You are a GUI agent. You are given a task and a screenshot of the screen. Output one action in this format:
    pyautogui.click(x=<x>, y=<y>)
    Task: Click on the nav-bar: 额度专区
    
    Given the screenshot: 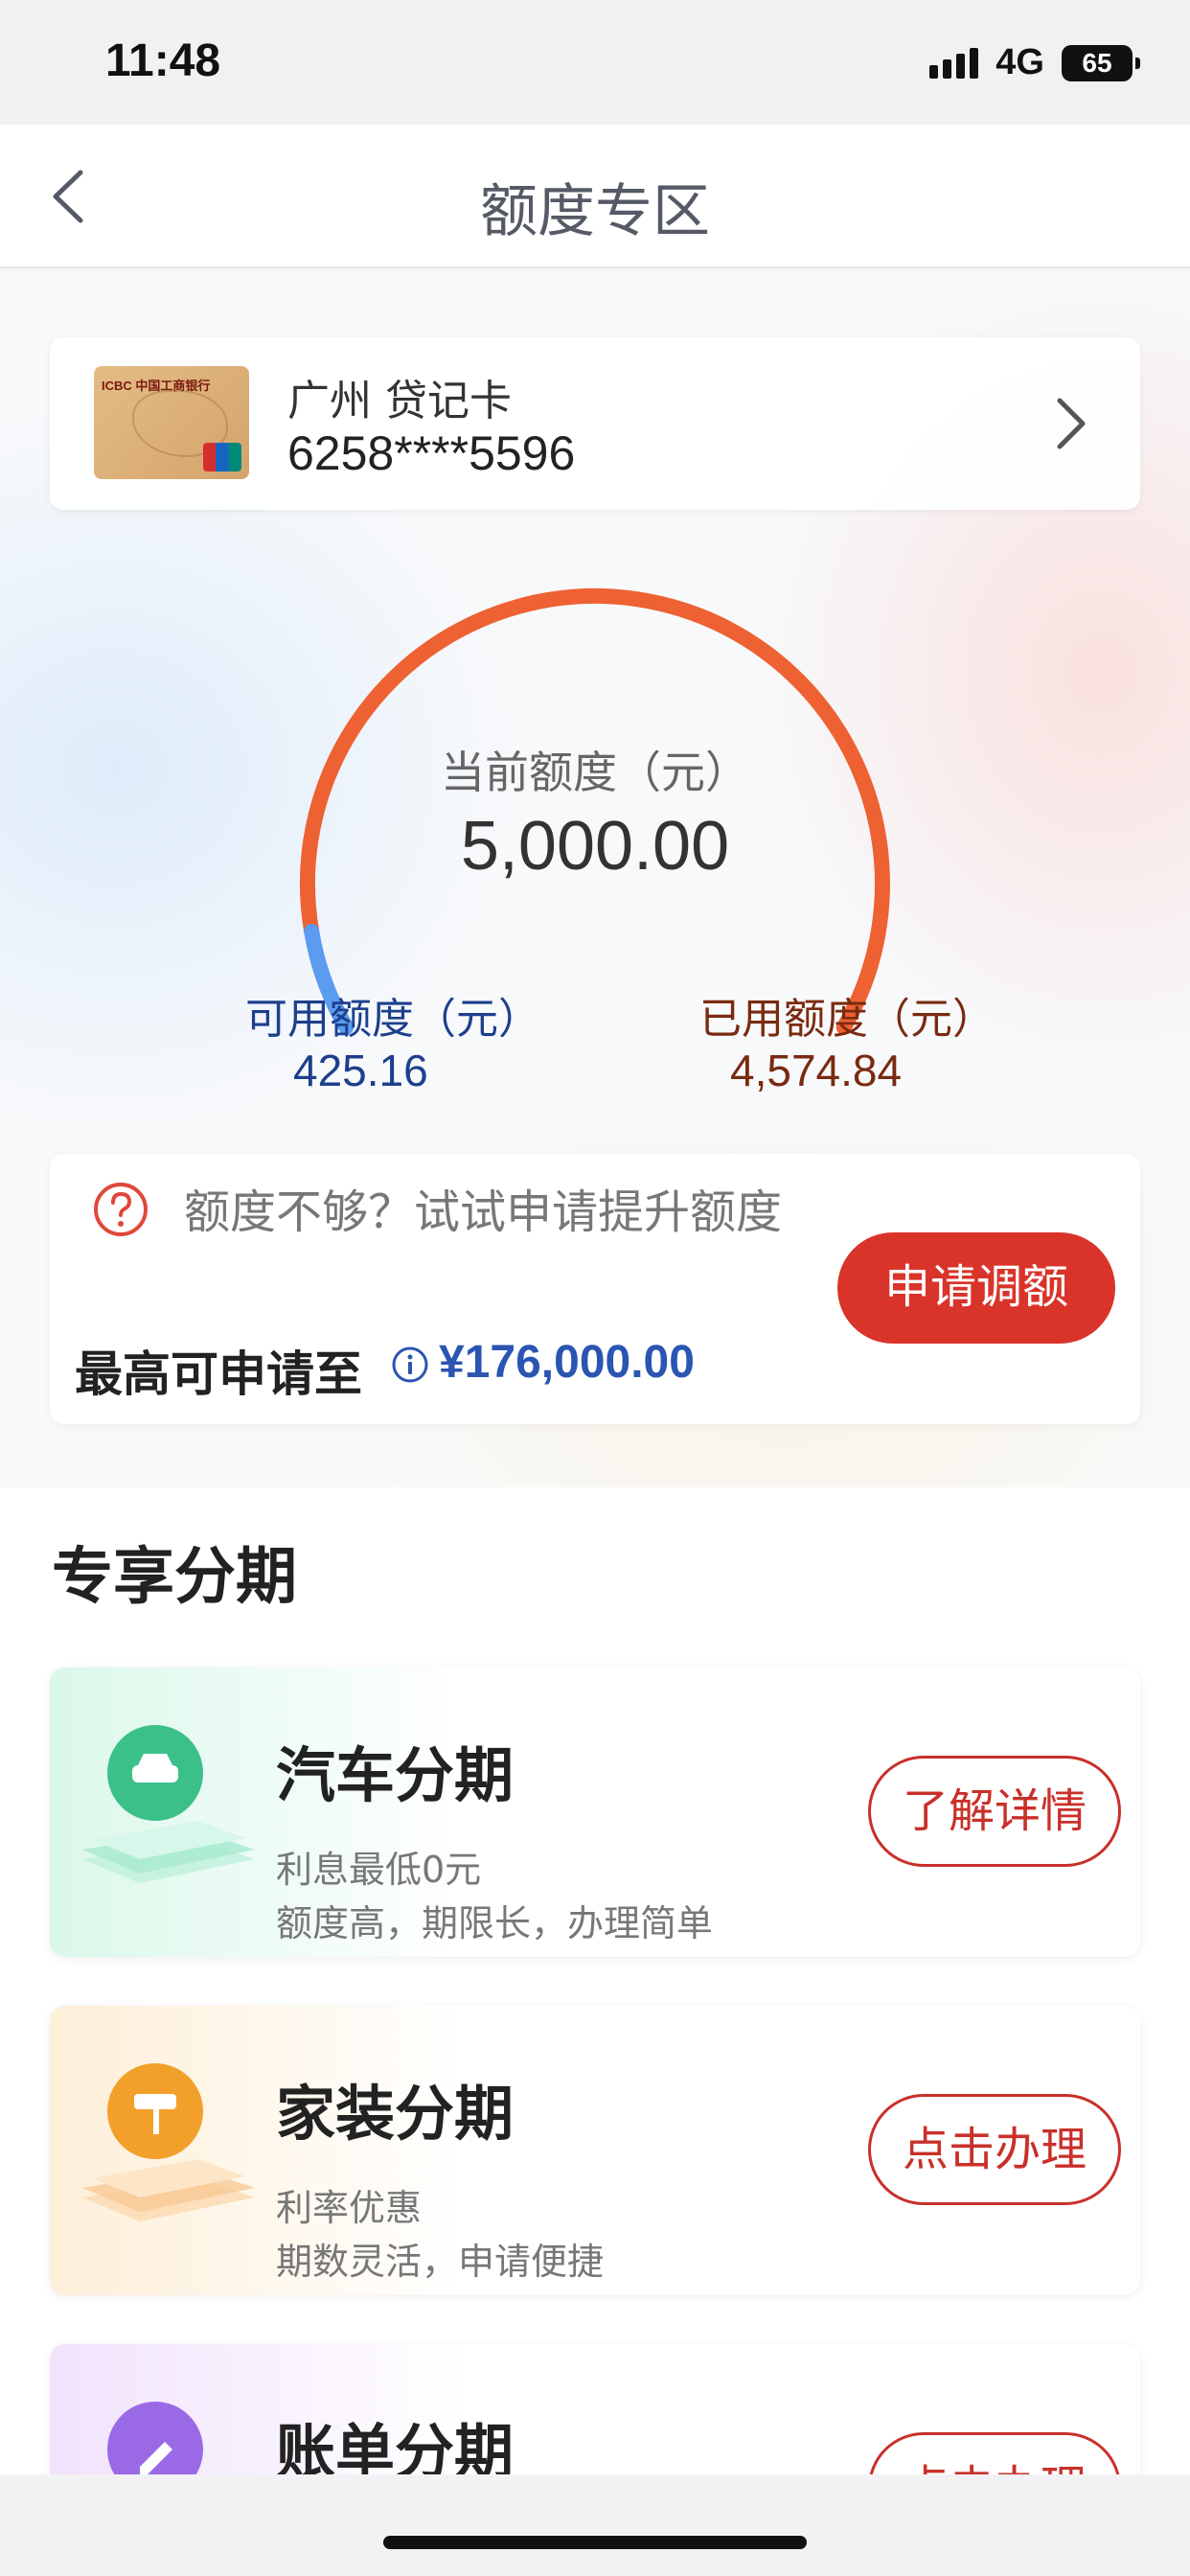 What is the action you would take?
    pyautogui.click(x=595, y=196)
    